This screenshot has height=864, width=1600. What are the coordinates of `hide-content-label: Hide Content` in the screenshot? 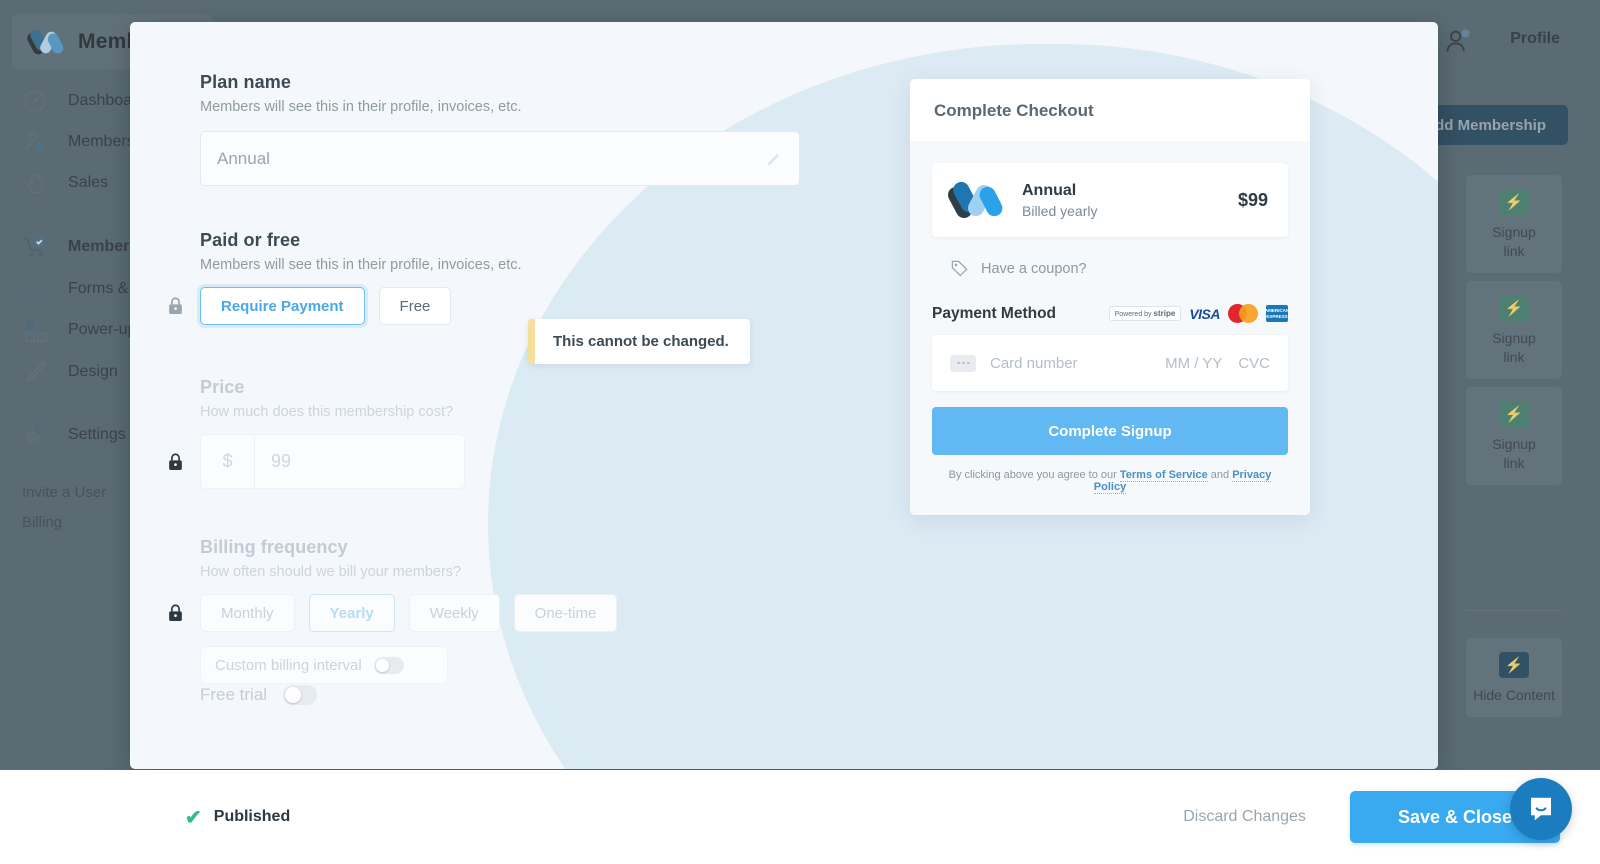 It's located at (1514, 695).